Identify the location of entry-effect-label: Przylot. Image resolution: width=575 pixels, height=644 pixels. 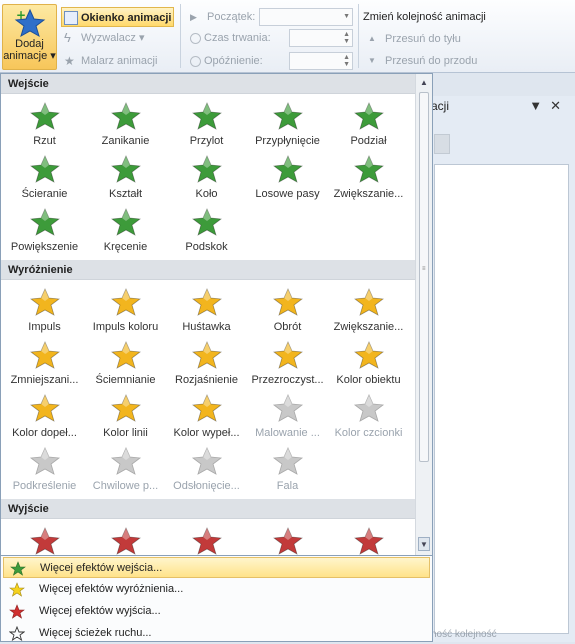
(206, 141).